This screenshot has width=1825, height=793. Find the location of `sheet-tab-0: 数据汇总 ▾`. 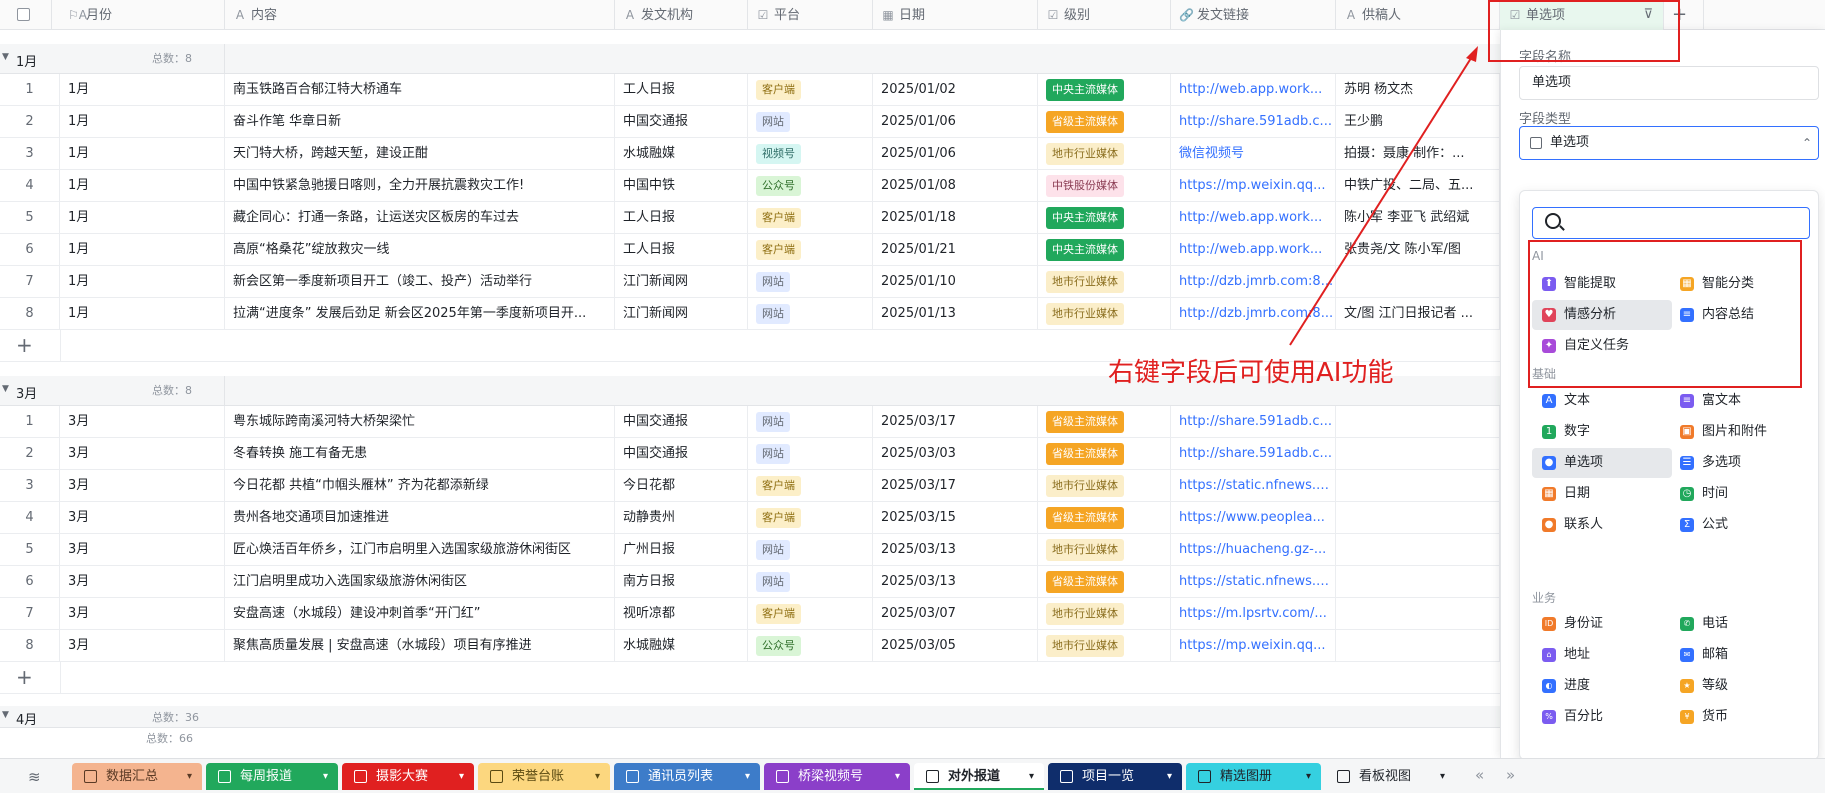

sheet-tab-0: 数据汇总 ▾ is located at coordinates (137, 776).